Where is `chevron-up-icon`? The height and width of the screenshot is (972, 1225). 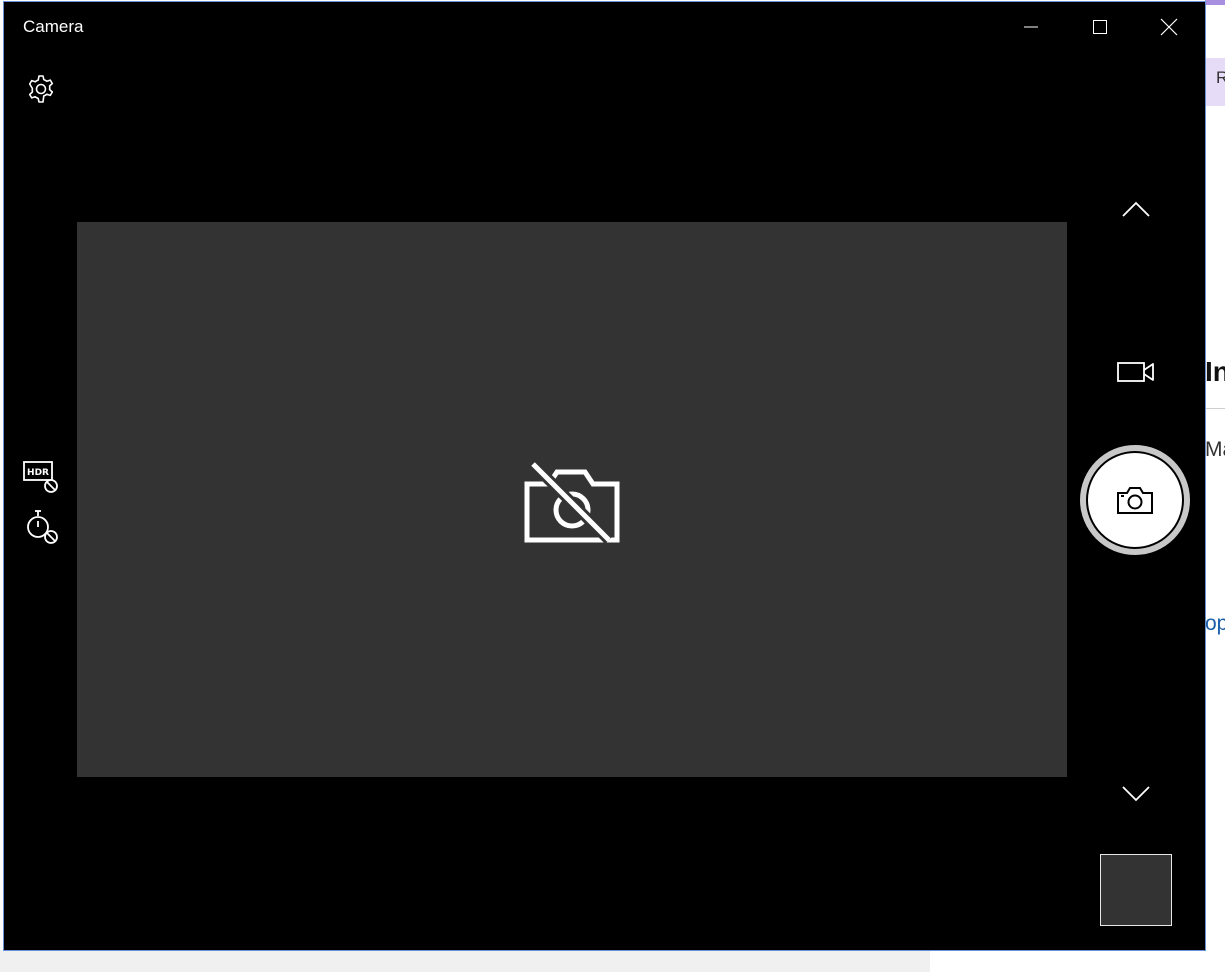
chevron-up-icon is located at coordinates (1136, 209).